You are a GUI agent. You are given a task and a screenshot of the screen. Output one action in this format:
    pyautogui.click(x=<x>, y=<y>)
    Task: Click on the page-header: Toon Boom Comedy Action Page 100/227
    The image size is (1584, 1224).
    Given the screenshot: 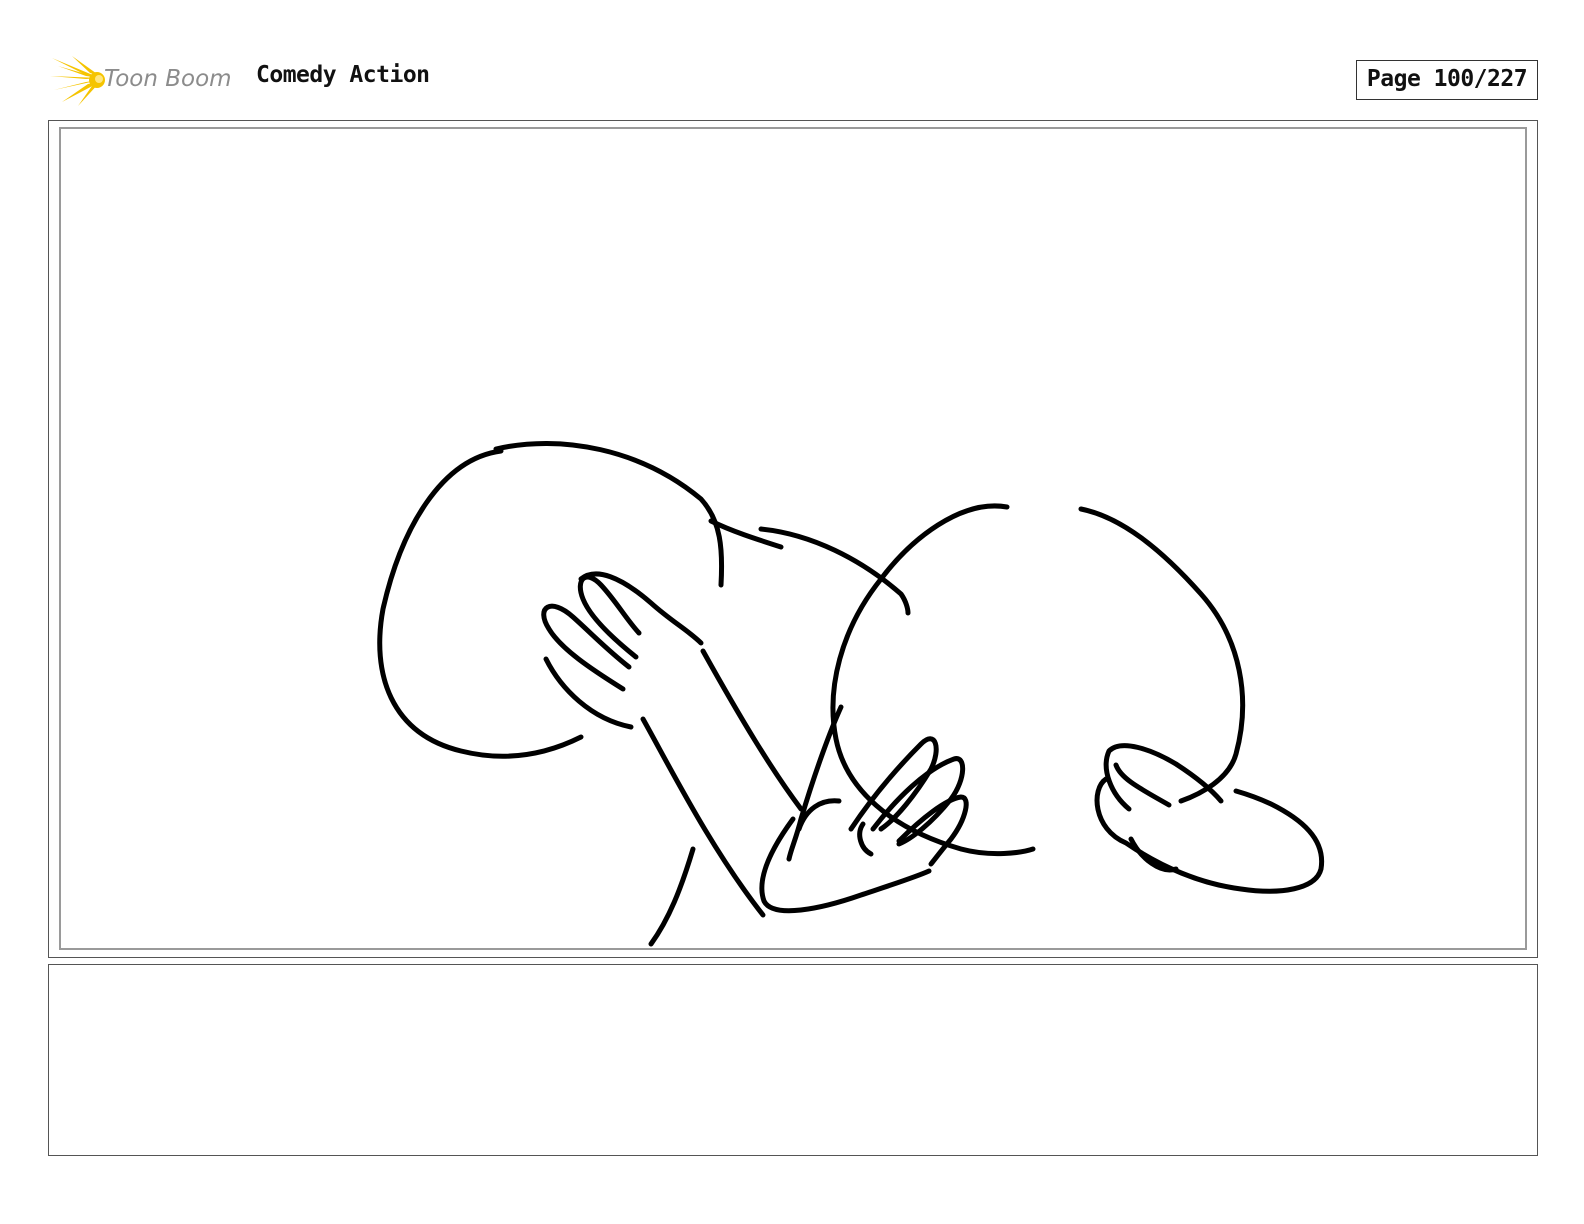 What is the action you would take?
    pyautogui.click(x=792, y=60)
    